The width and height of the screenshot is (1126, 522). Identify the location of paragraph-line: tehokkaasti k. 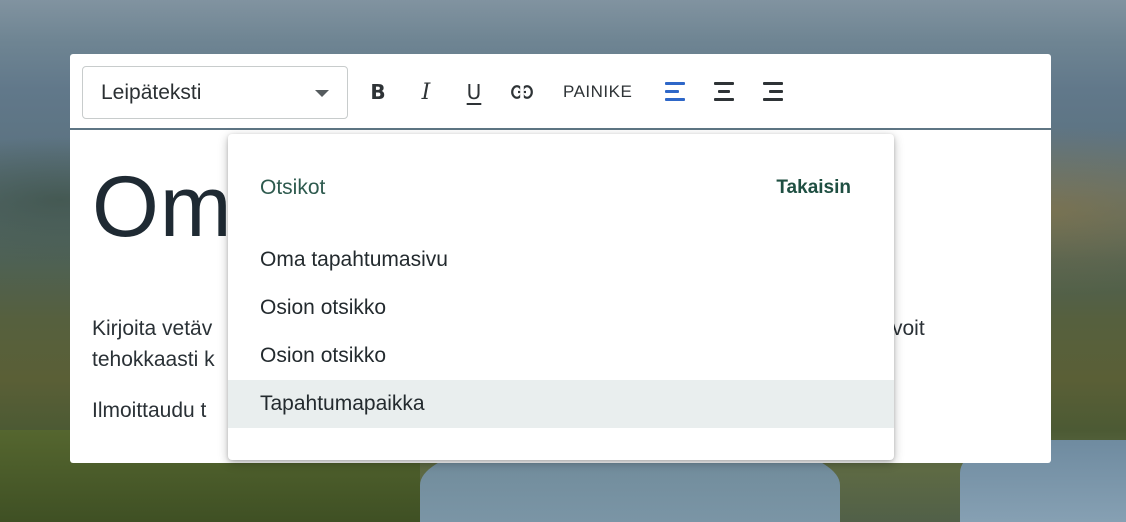
(153, 359).